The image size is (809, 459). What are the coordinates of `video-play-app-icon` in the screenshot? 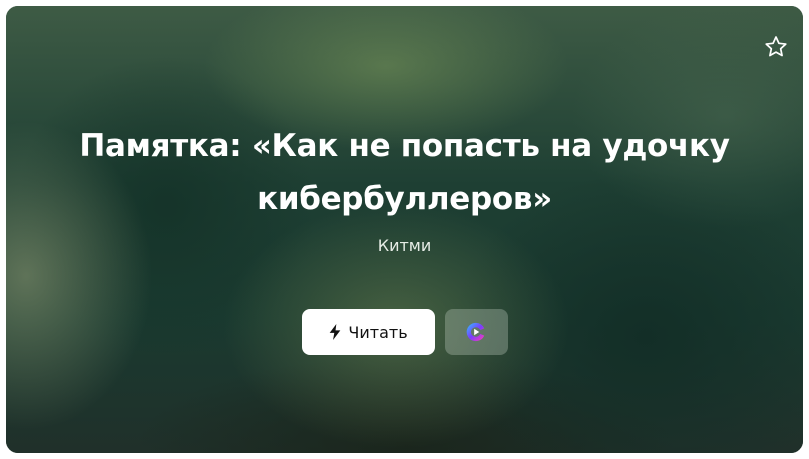 It's located at (475, 332).